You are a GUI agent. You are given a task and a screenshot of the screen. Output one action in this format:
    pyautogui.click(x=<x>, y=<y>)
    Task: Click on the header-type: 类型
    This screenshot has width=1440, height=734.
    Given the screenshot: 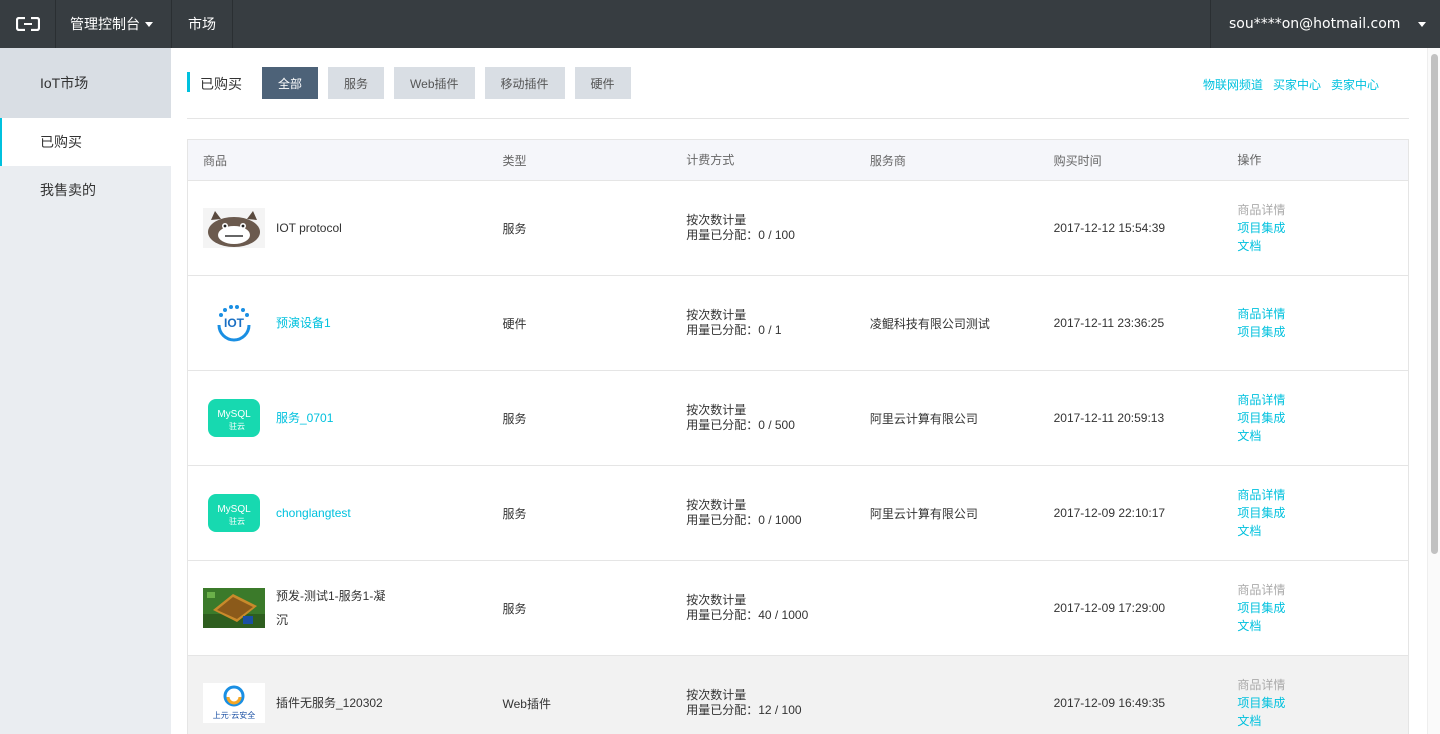 What is the action you would take?
    pyautogui.click(x=514, y=160)
    